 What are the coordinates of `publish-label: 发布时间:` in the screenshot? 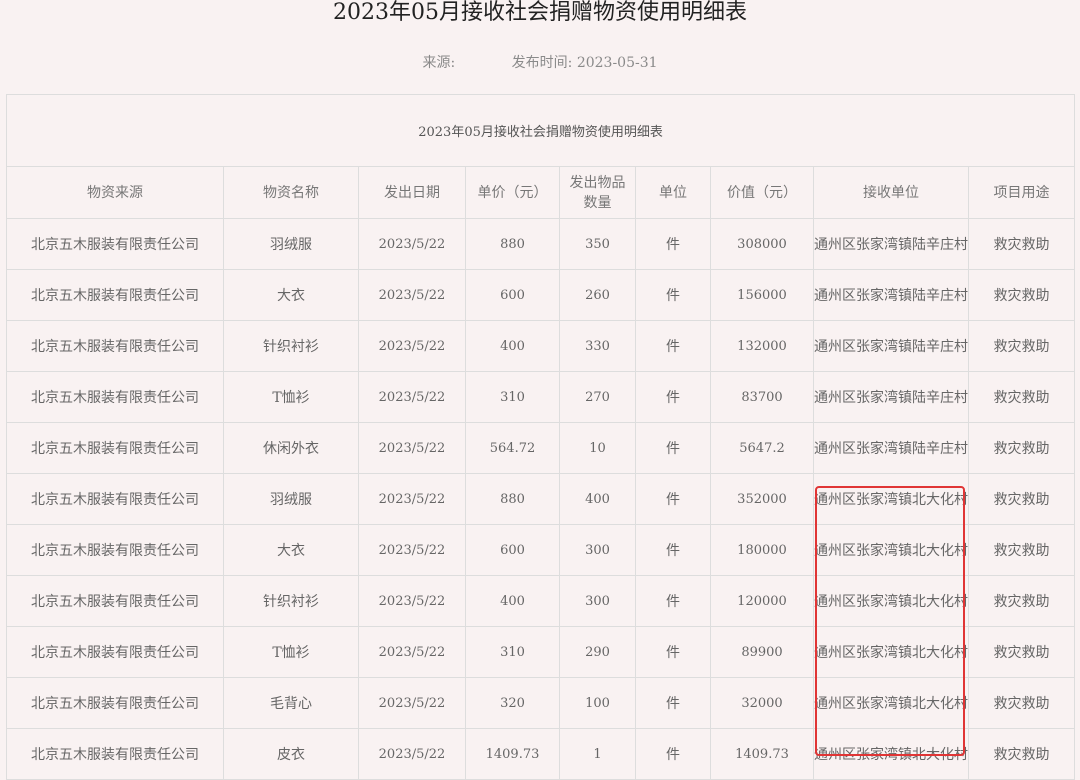 It's located at (542, 63).